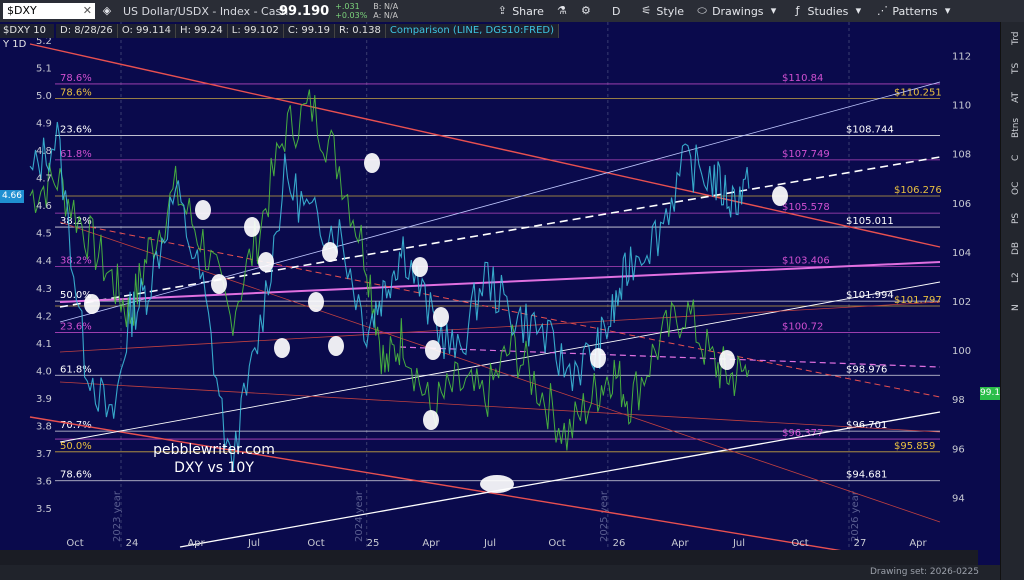 This screenshot has width=1024, height=580. I want to click on left-axis-tick-label: 3.9, so click(44, 399).